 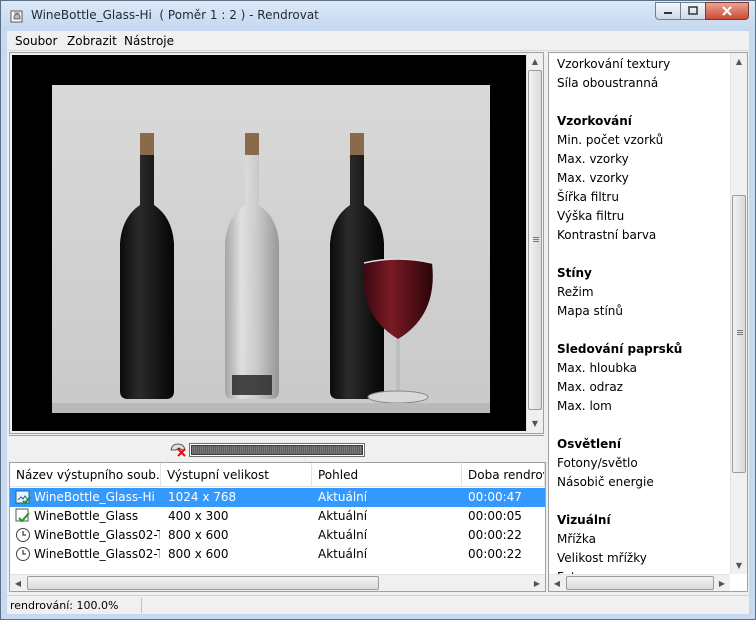 What do you see at coordinates (92, 41) in the screenshot?
I see `menu-zobrazit: Zobrazit` at bounding box center [92, 41].